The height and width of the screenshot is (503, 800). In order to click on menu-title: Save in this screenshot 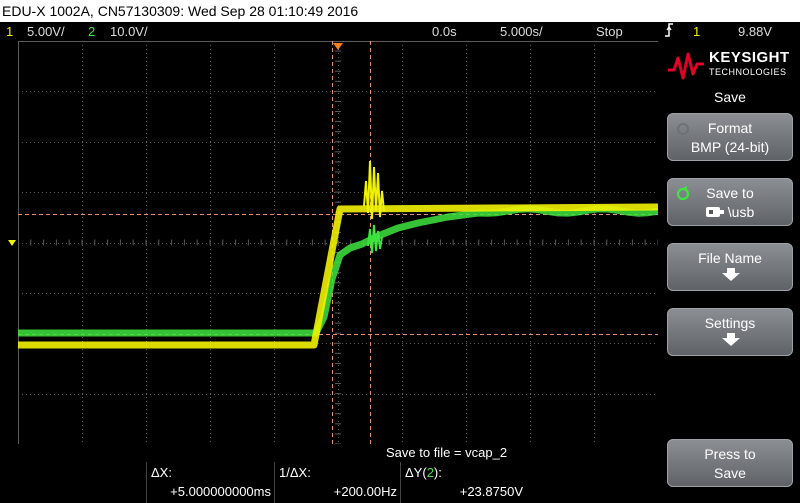, I will do `click(730, 97)`.